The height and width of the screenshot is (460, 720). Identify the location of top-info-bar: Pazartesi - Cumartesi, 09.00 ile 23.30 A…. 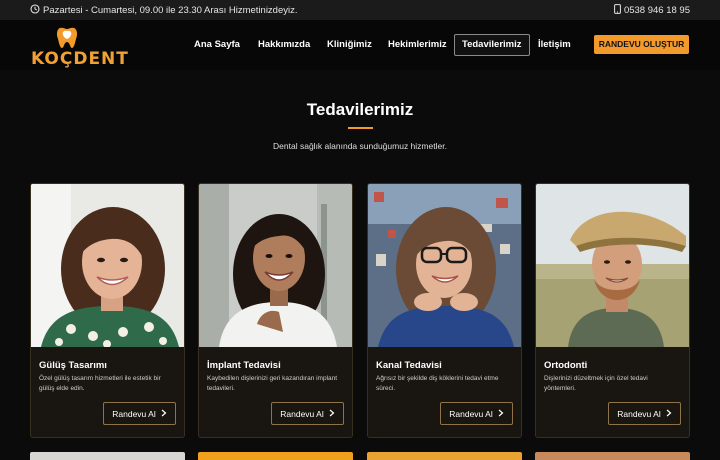
(360, 10).